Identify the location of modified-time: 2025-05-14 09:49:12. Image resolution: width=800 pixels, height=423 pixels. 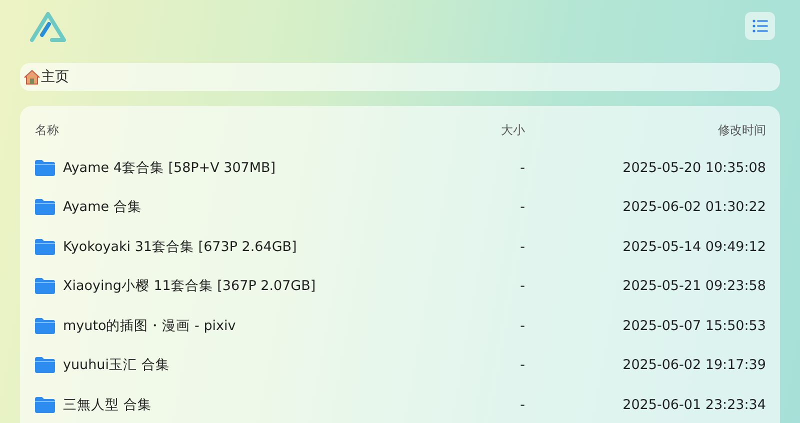
(694, 246).